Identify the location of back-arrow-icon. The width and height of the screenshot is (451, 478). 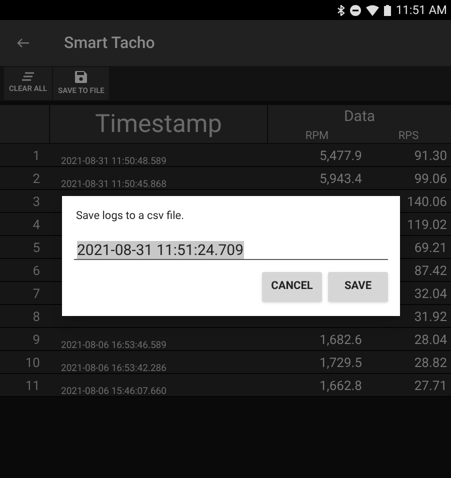
(23, 43).